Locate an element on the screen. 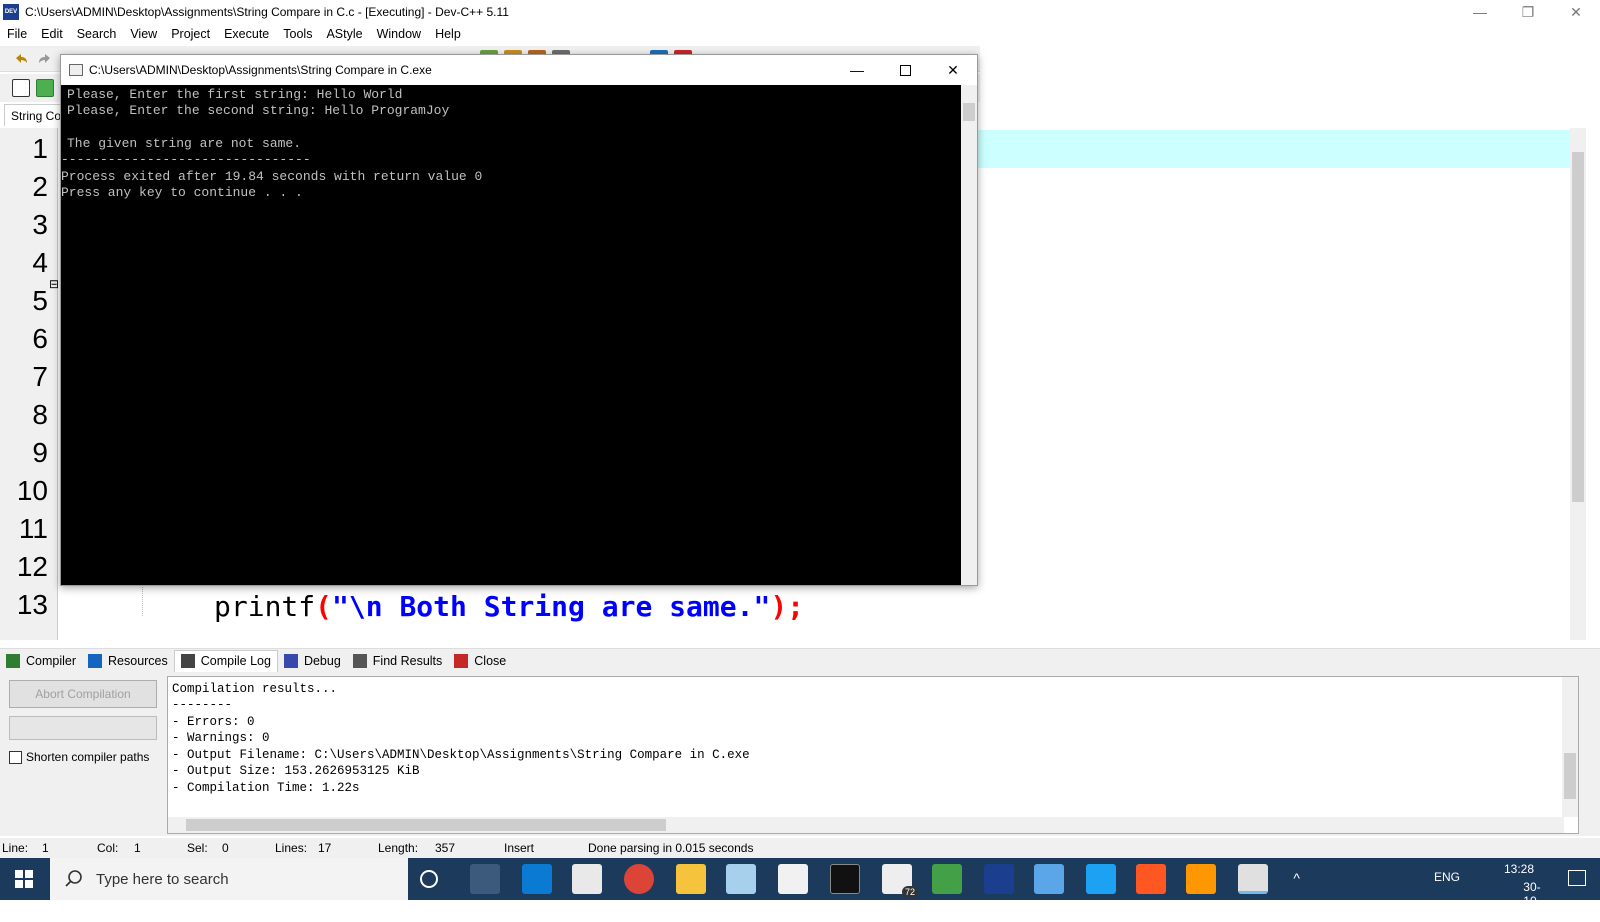  taskbar-search: Type here to search is located at coordinates (229, 879).